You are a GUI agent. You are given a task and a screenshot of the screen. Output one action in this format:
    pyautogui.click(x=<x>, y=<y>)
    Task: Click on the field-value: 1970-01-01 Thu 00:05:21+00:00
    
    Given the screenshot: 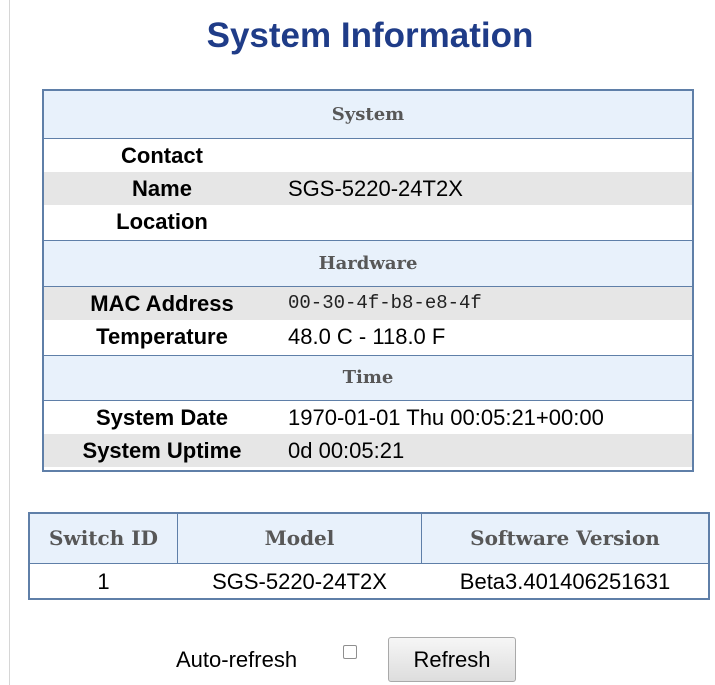 What is the action you would take?
    pyautogui.click(x=446, y=417)
    